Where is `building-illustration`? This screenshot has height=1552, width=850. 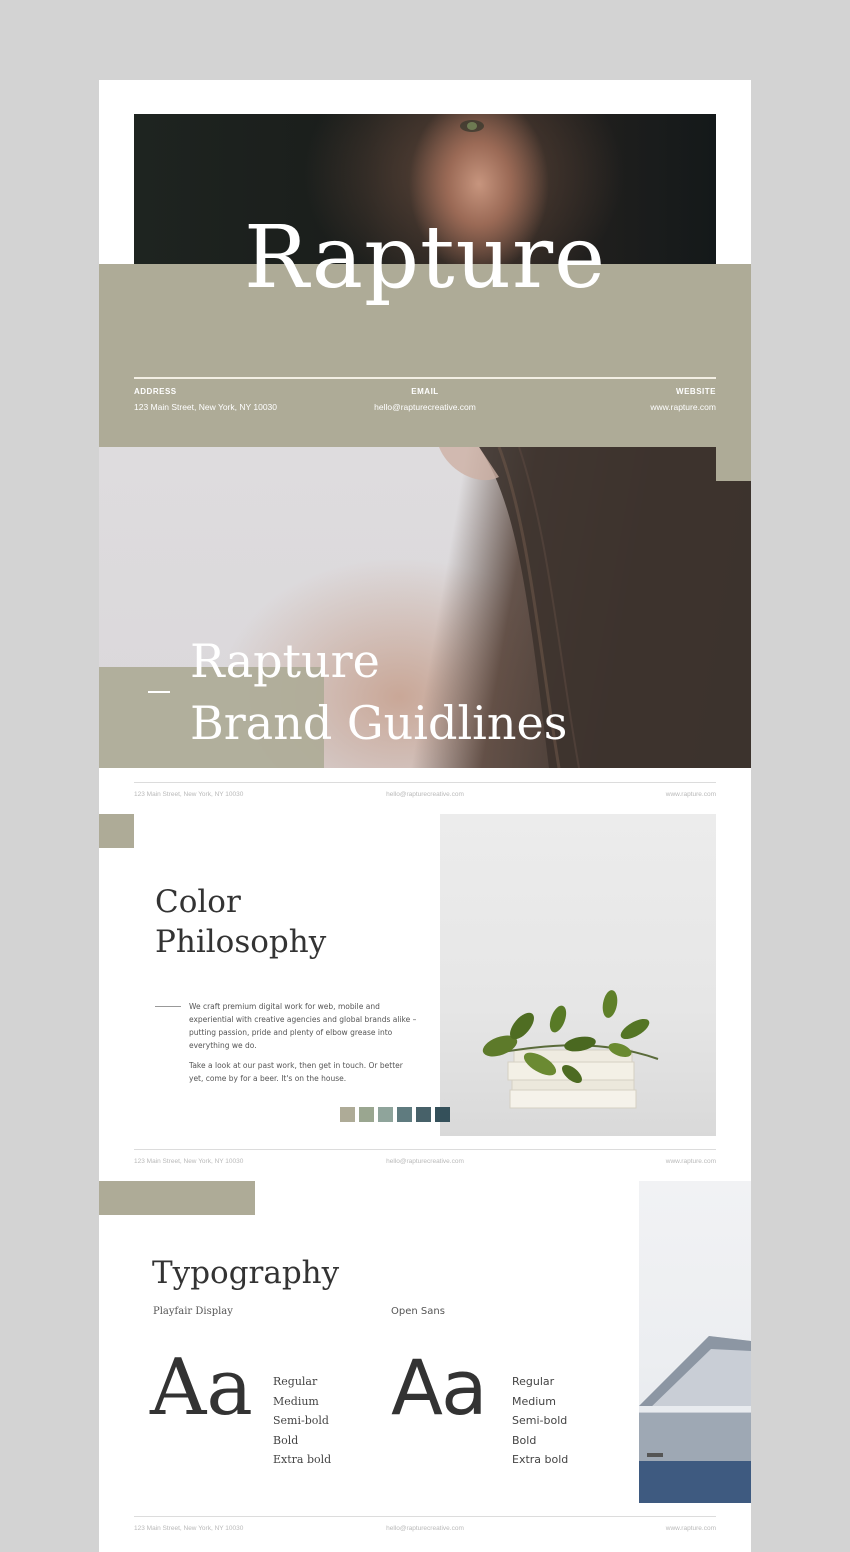 building-illustration is located at coordinates (695, 1419).